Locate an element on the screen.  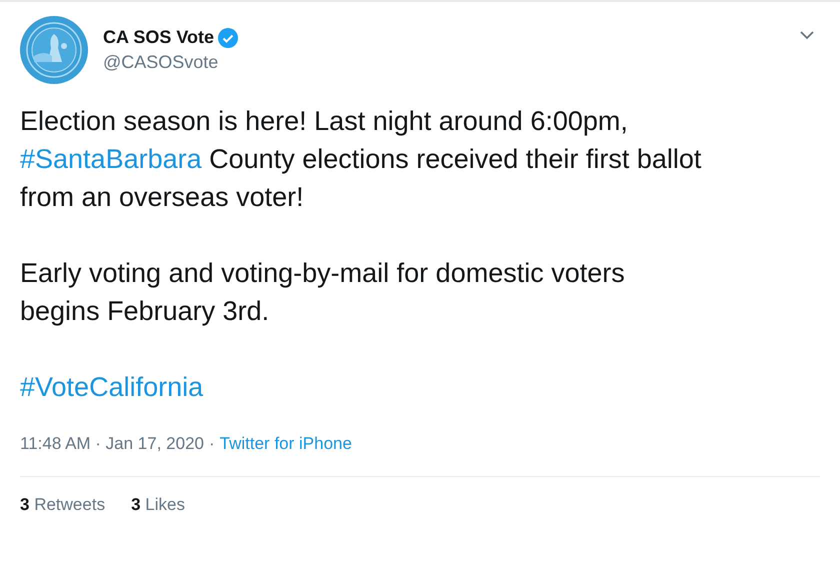
source-link: Twitter for iPhone is located at coordinates (286, 444).